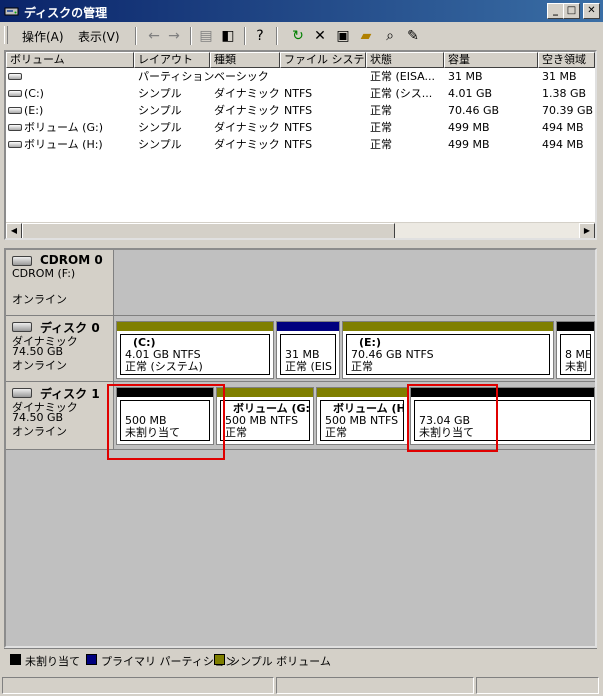 This screenshot has height=696, width=603. What do you see at coordinates (448, 350) in the screenshot?
I see `partition-block: (E:) 70.46 GB NTFS 正常` at bounding box center [448, 350].